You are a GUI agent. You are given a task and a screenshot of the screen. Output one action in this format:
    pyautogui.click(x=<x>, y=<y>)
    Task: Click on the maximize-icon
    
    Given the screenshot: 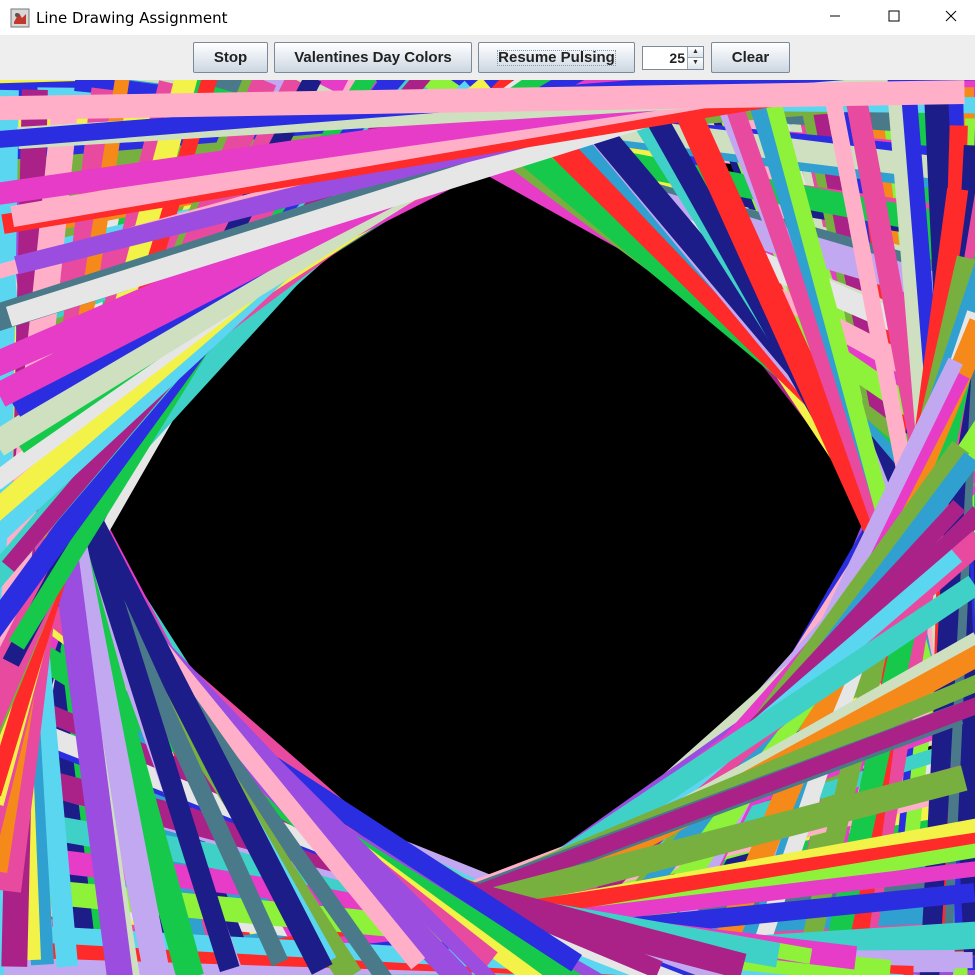 What is the action you would take?
    pyautogui.click(x=894, y=18)
    